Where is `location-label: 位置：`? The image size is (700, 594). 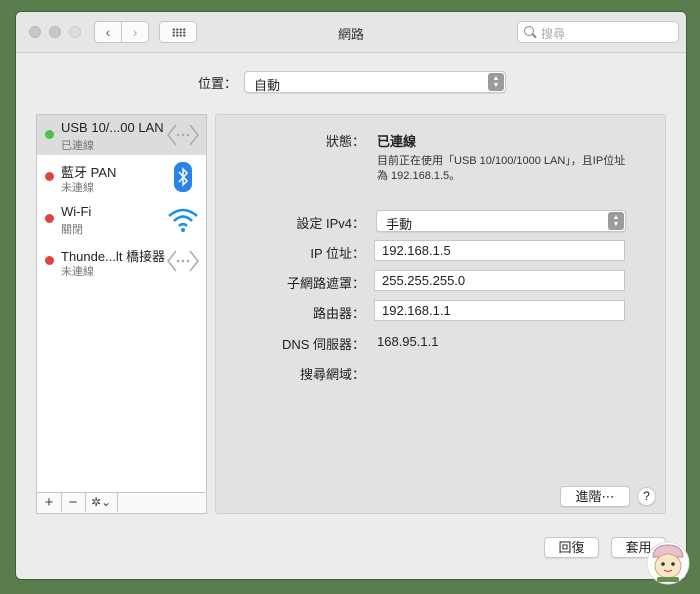 location-label: 位置： is located at coordinates (218, 83).